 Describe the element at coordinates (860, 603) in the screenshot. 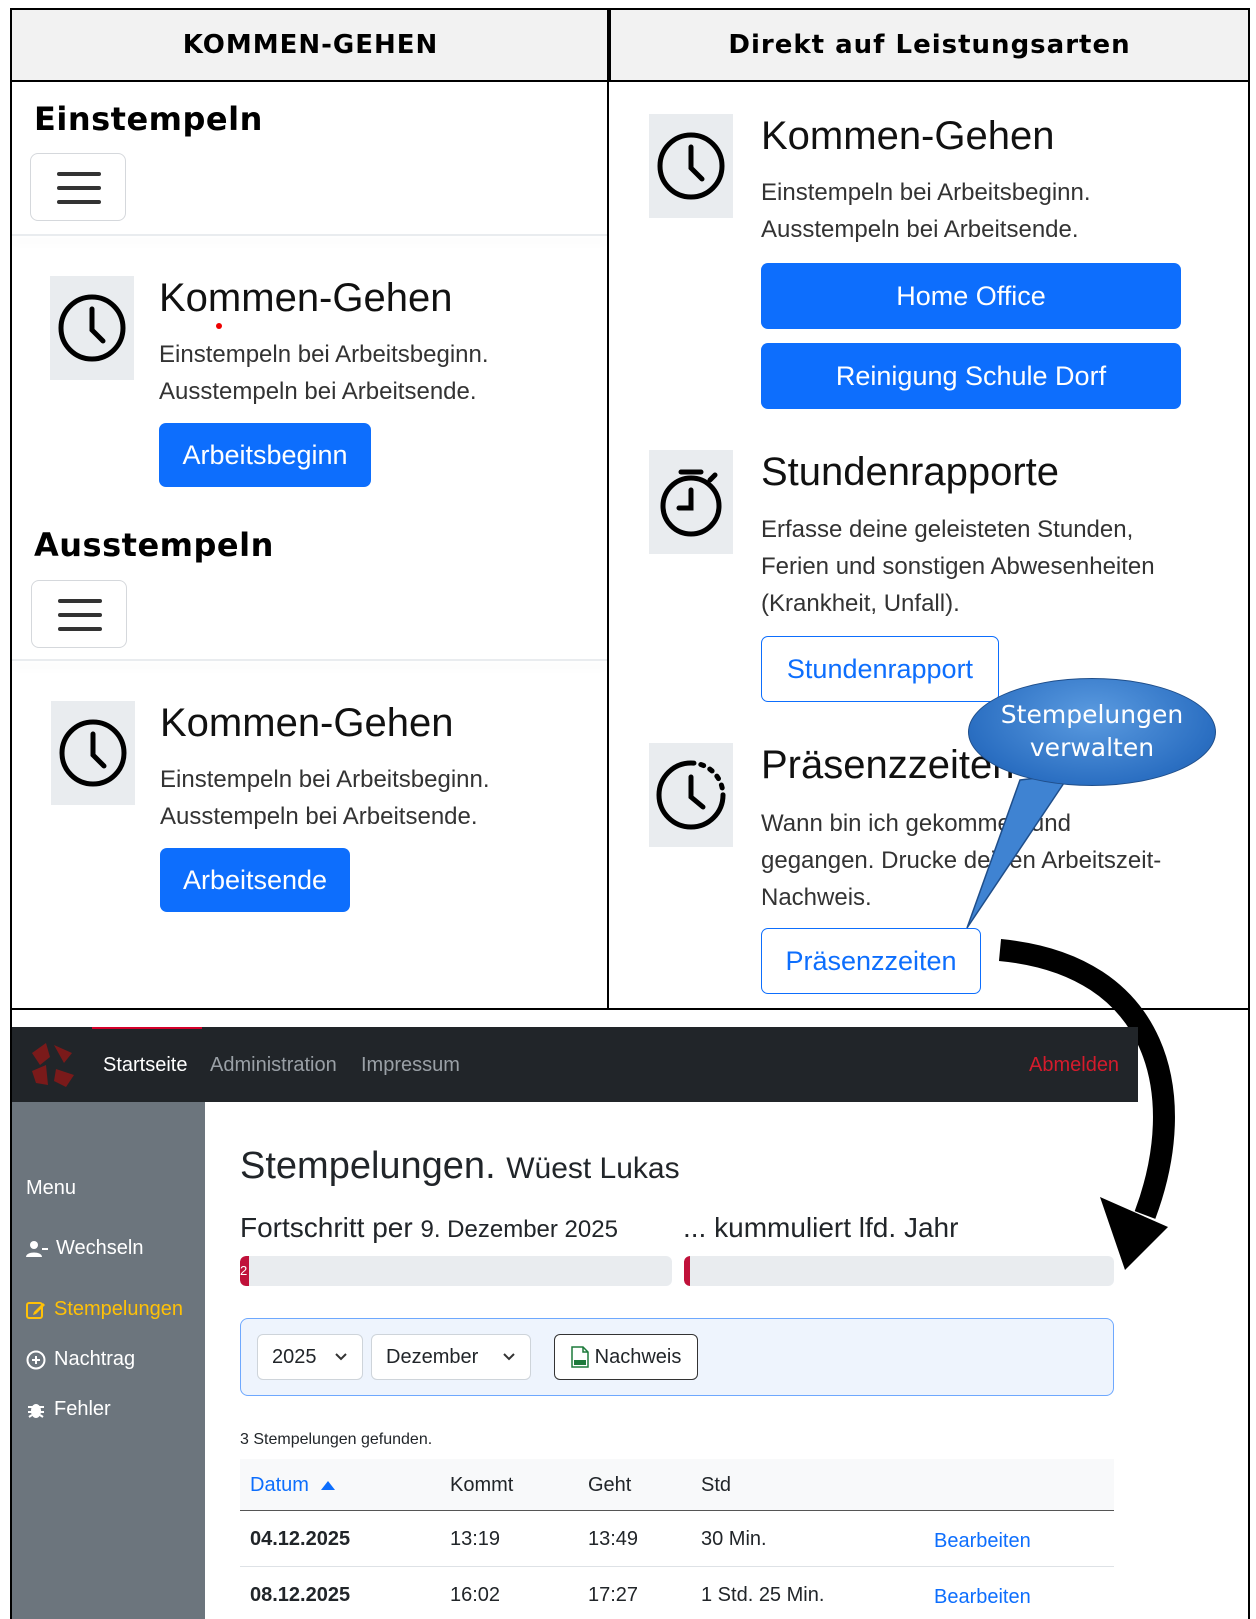

I see `card-text-line: (Krankheit, Unfall).` at that location.